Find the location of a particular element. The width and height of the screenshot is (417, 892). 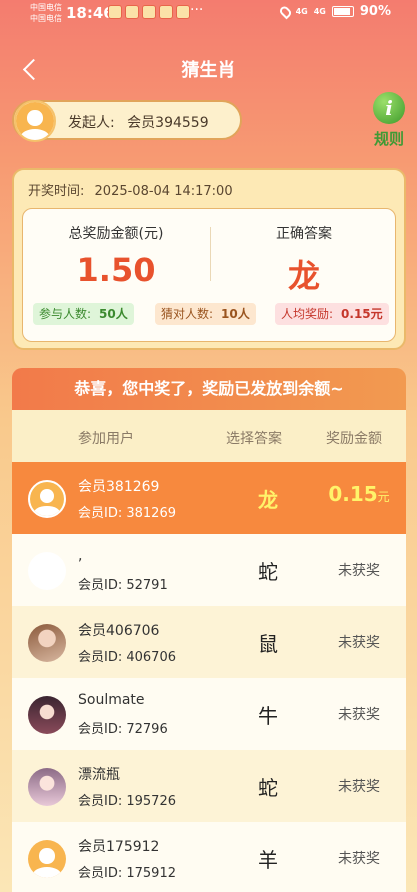

correct-count-value: 10人 is located at coordinates (235, 314).